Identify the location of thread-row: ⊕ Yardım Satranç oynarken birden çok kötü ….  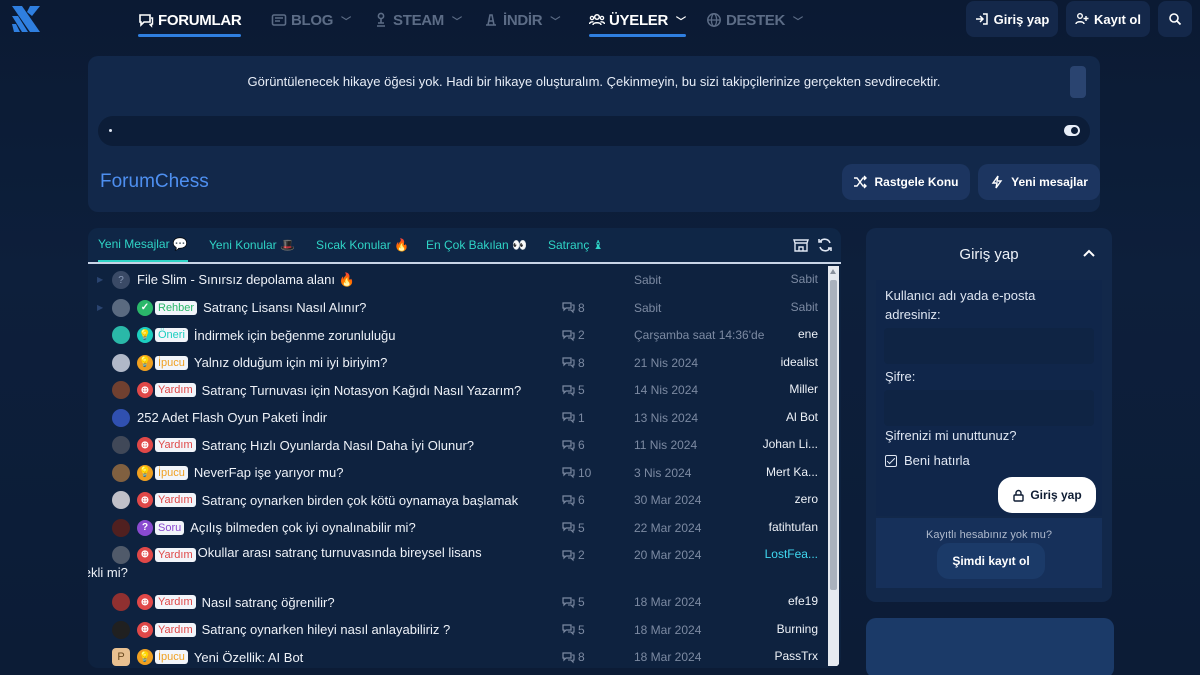
(458, 500).